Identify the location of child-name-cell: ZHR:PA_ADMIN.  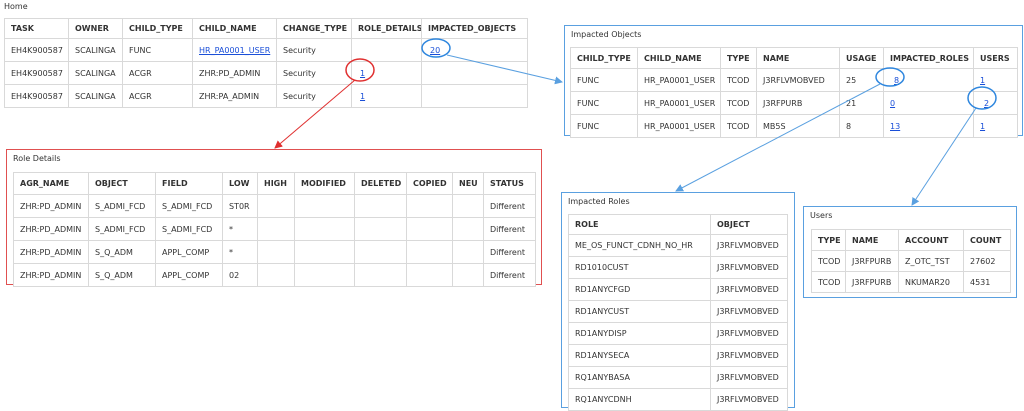
(234, 96).